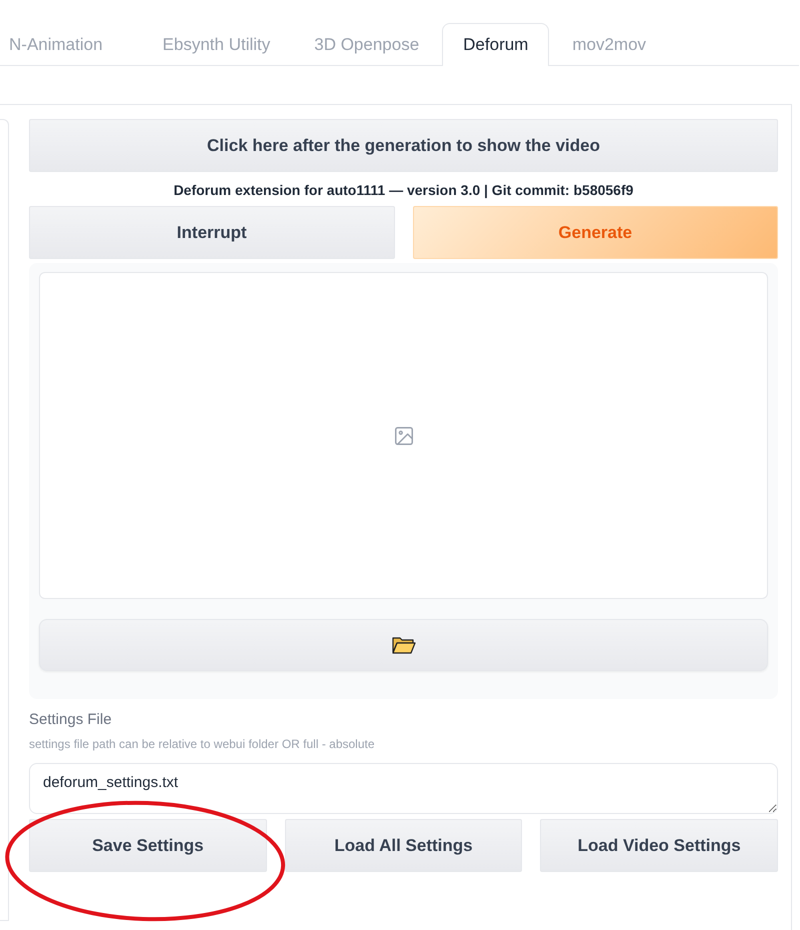 The width and height of the screenshot is (800, 930). Describe the element at coordinates (148, 845) in the screenshot. I see `settings-button: Save Settings` at that location.